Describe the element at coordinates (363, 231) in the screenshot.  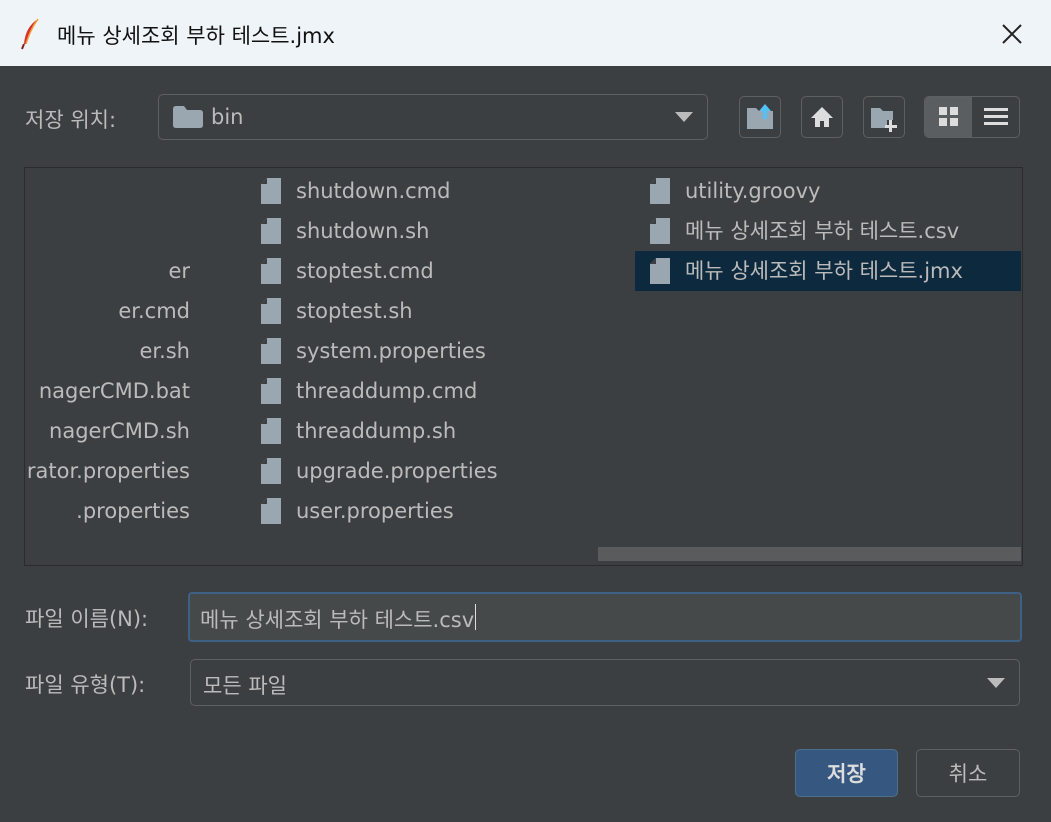
I see `file-name: shutdown.sh` at that location.